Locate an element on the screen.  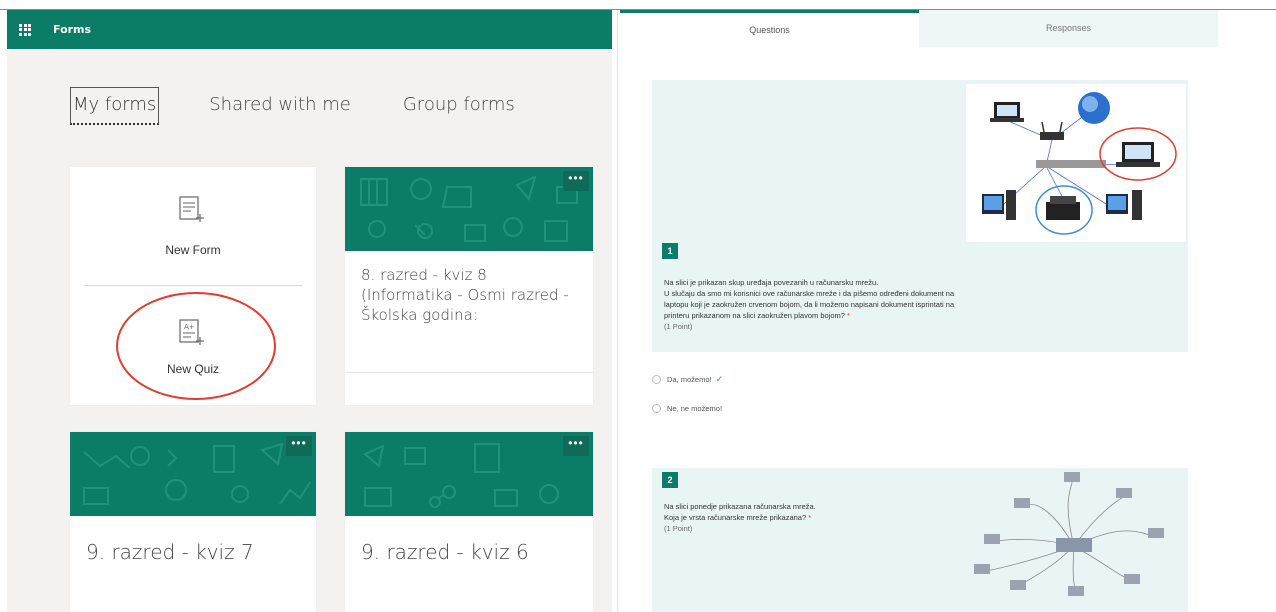
answer-label: Ne, ne možemo! is located at coordinates (695, 408).